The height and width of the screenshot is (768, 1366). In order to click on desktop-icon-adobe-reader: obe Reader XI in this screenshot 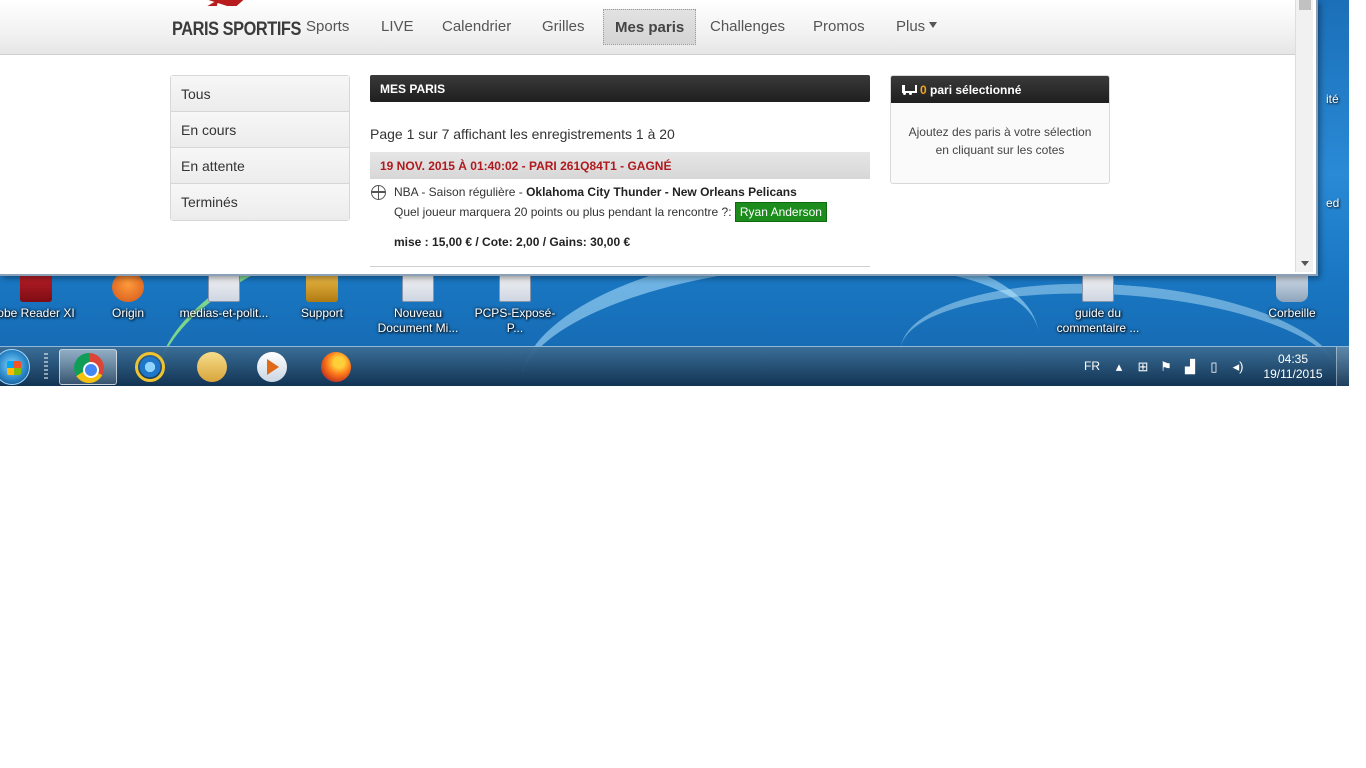, I will do `click(42, 296)`.